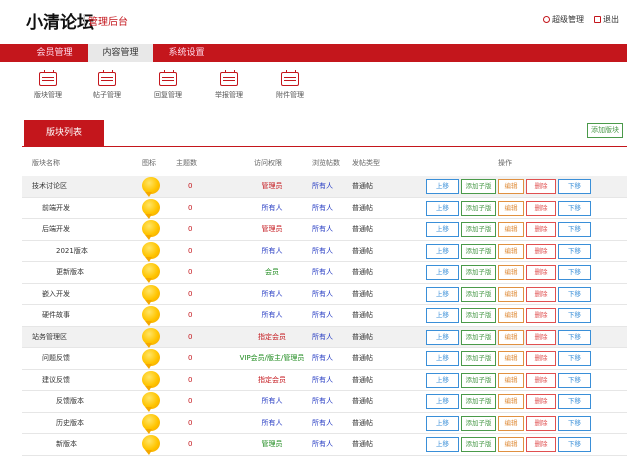  I want to click on board-name: 新版本, so click(66, 445).